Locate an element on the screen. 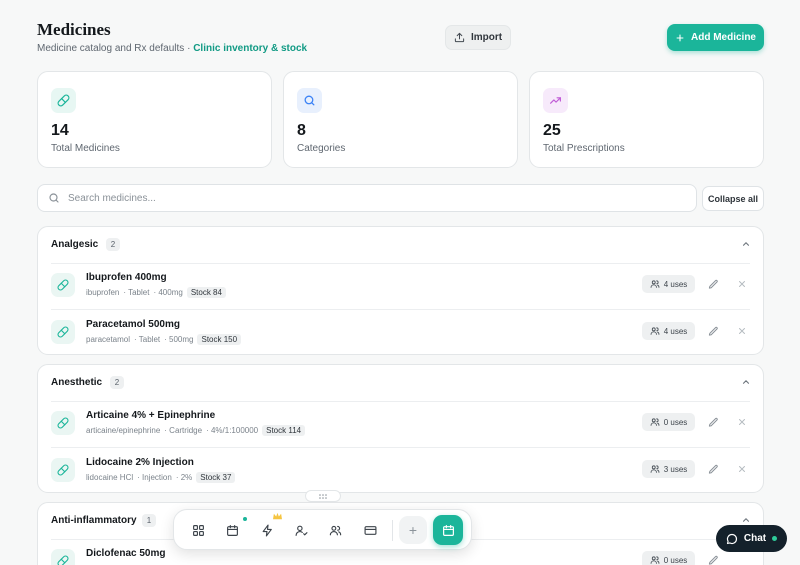  medicine-name: Ibuprofen 400mg is located at coordinates (126, 277).